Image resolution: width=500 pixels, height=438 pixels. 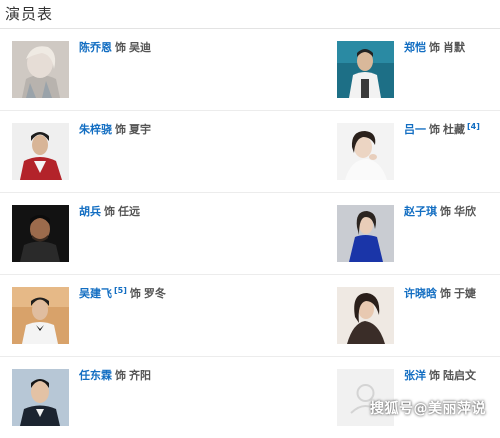 What do you see at coordinates (459, 375) in the screenshot?
I see `role-name: 陆启文` at bounding box center [459, 375].